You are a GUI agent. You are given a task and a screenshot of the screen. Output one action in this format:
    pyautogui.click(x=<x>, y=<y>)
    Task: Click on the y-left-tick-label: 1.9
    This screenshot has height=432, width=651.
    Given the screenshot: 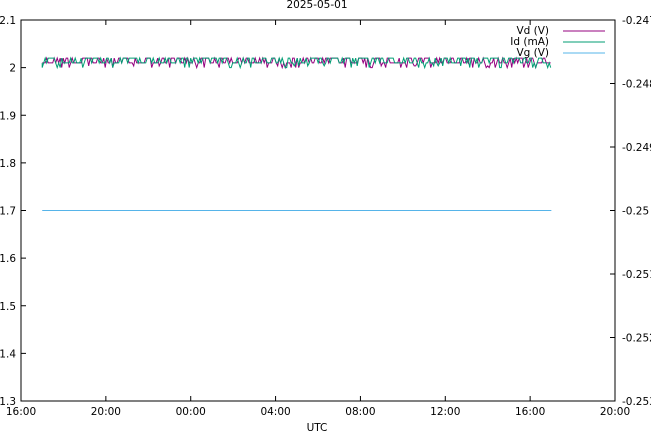 What is the action you would take?
    pyautogui.click(x=8, y=116)
    